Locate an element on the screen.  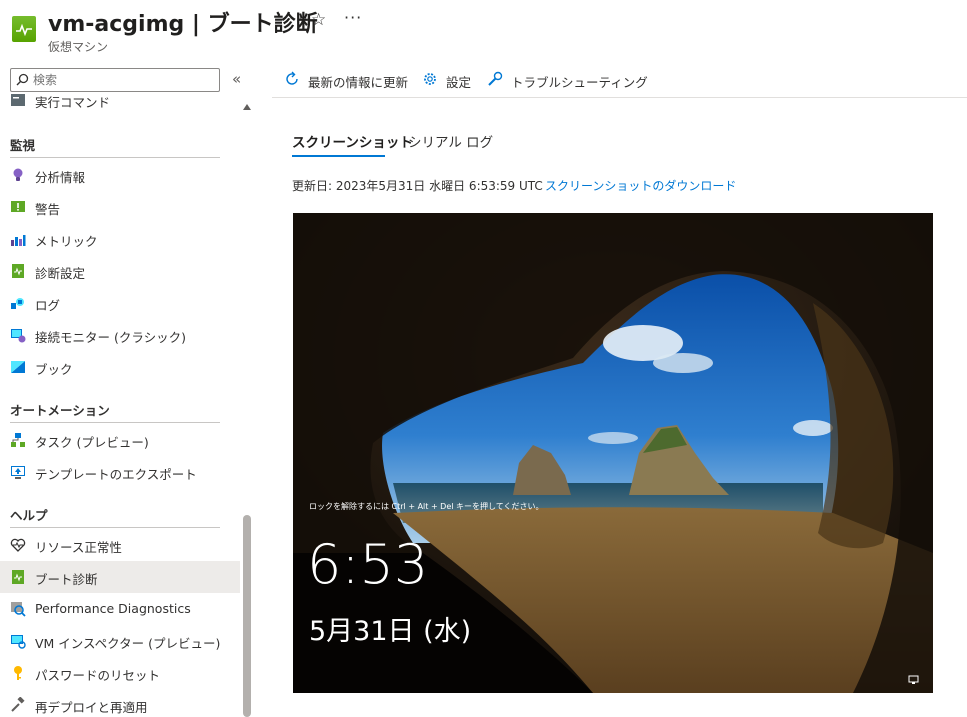
run-command-icon is located at coordinates (18, 100).